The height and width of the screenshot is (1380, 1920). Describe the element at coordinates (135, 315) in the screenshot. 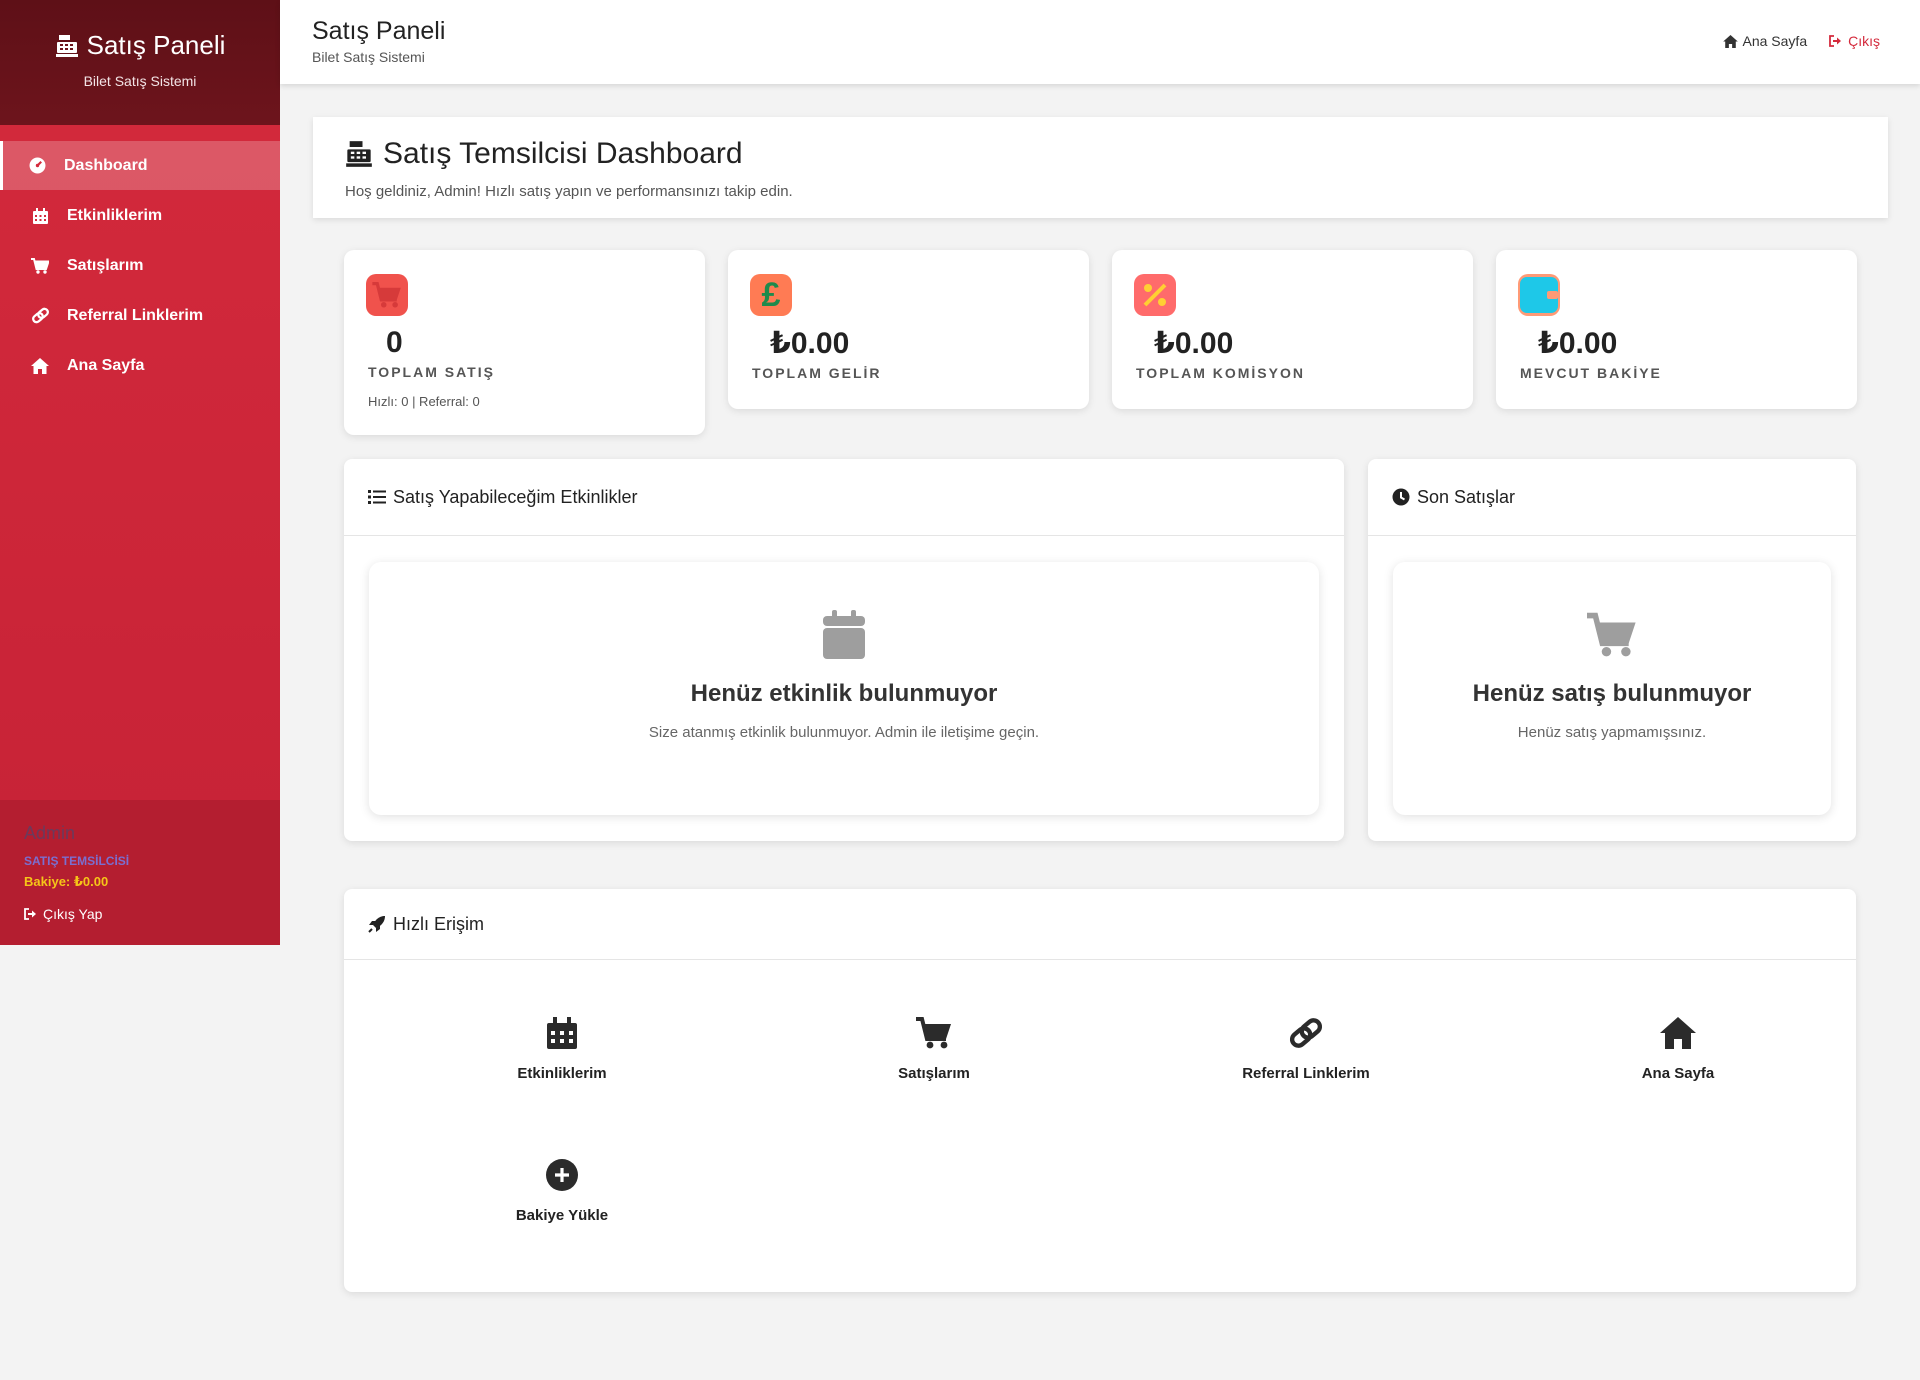

I see `sidebar-item-label: Referral Linklerim` at that location.